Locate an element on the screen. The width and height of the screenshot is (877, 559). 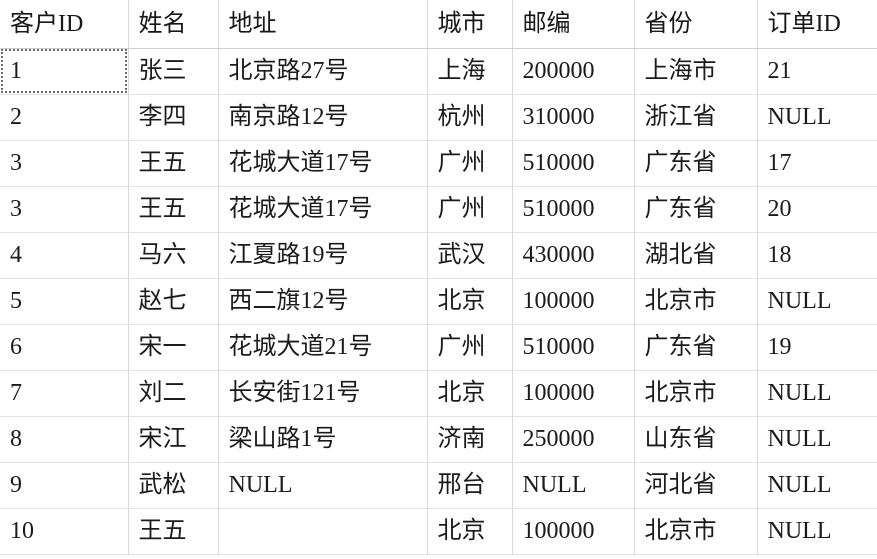
table-row: 5 赵七 西二旗12号 北京 100000 北京市 NULL is located at coordinates (438, 301).